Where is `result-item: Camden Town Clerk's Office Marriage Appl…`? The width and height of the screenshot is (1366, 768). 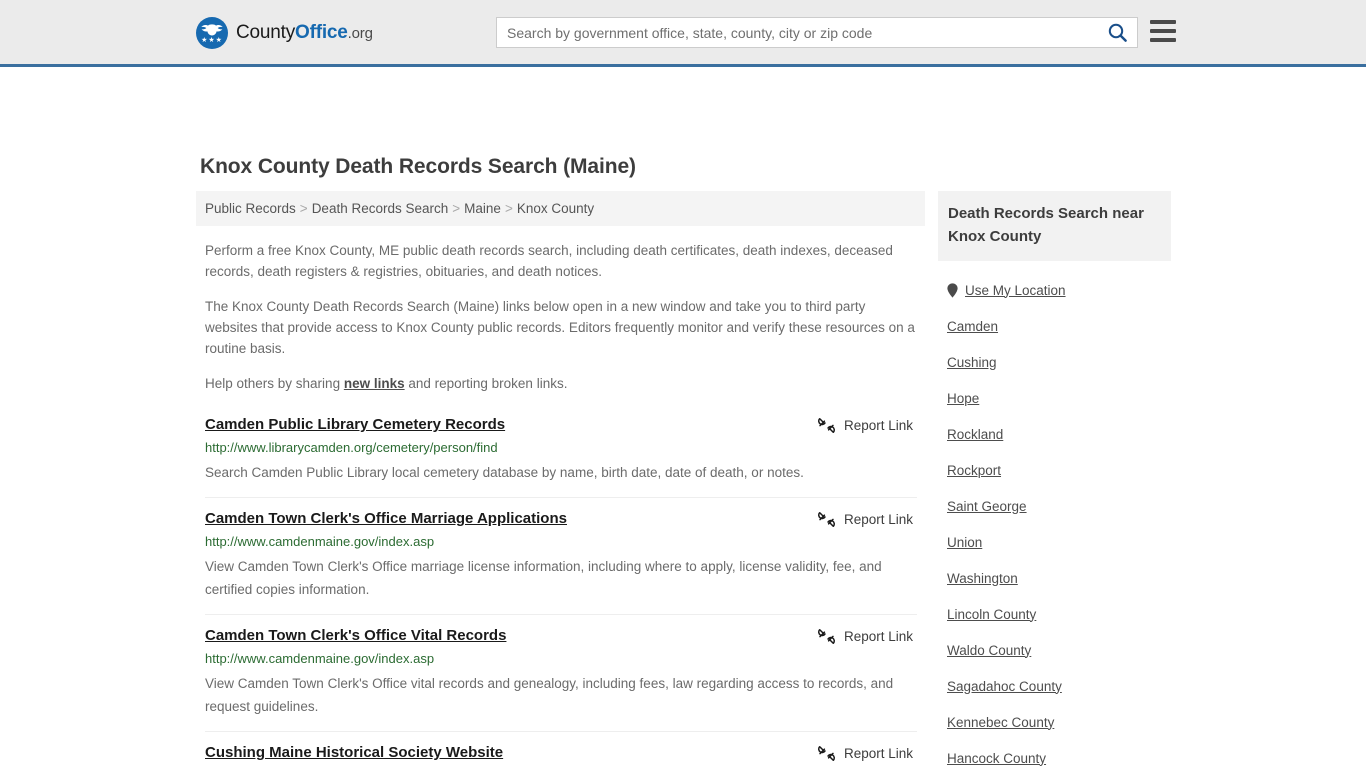 result-item: Camden Town Clerk's Office Marriage Appl… is located at coordinates (561, 555).